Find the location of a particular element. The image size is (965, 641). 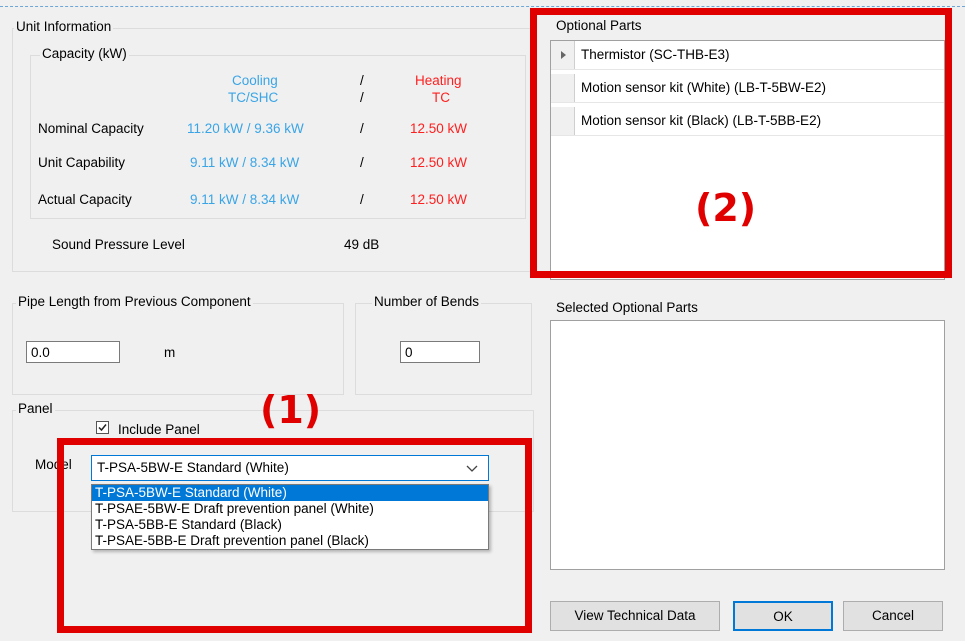

row-slash-capability: / is located at coordinates (362, 162).